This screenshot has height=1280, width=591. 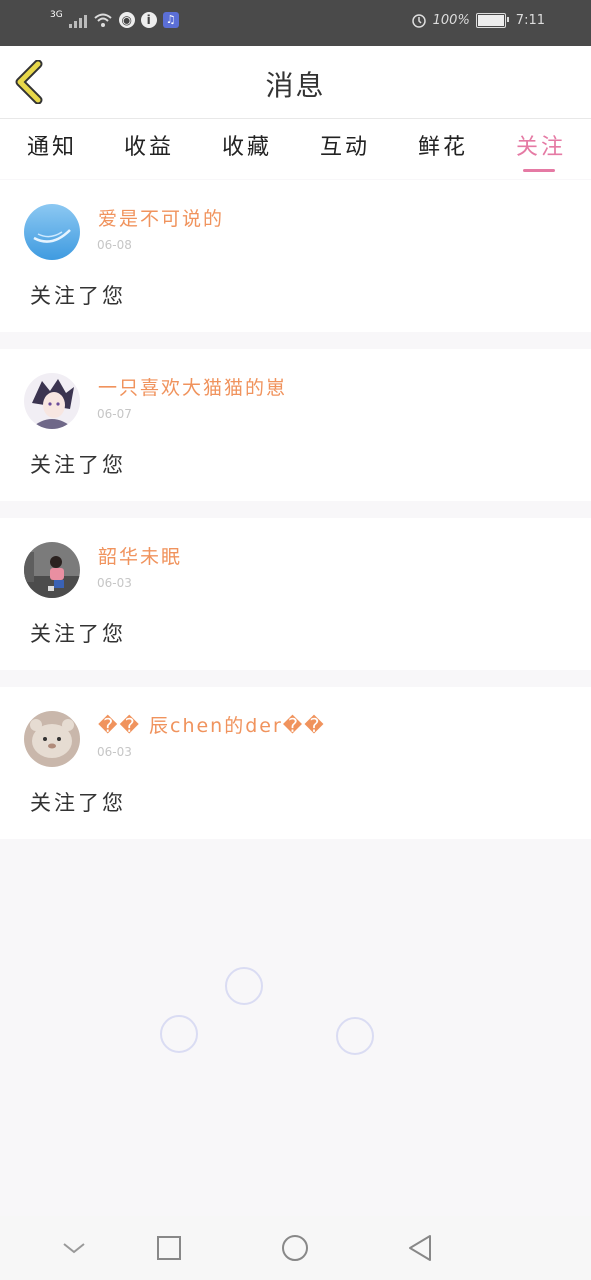 What do you see at coordinates (149, 145) in the screenshot?
I see `tab-earnings: 收益` at bounding box center [149, 145].